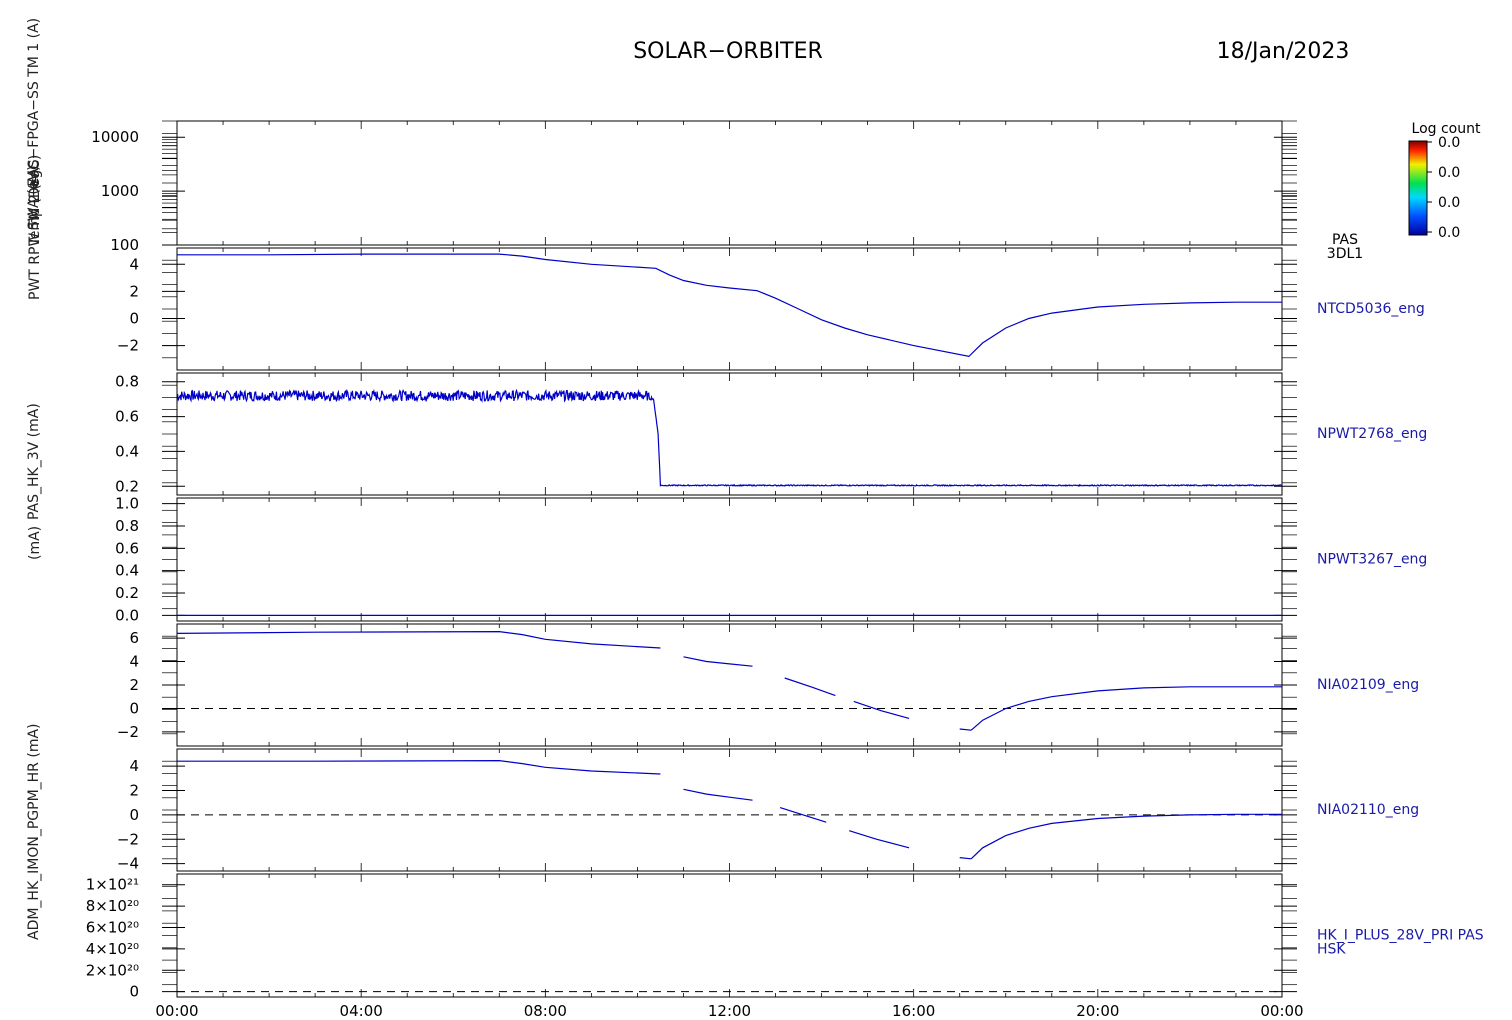 Image resolution: width=1512 pixels, height=1020 pixels. What do you see at coordinates (1372, 434) in the screenshot?
I see `panel-label: NPWT2768_eng` at bounding box center [1372, 434].